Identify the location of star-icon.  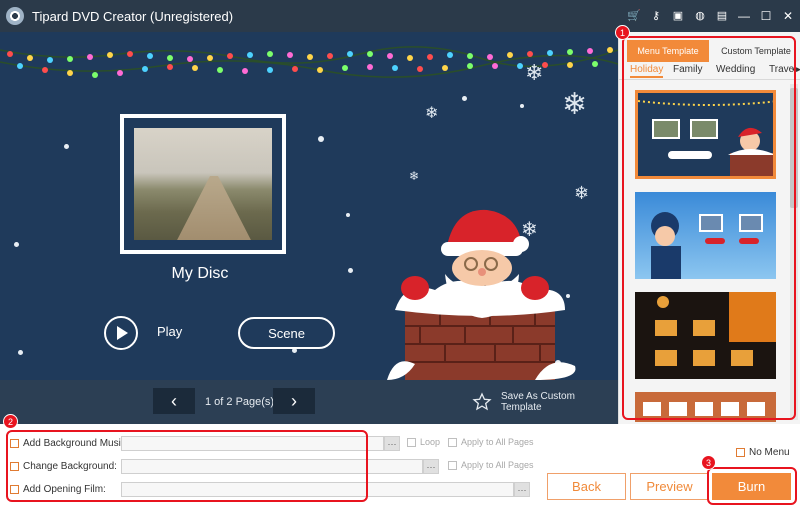
(482, 402).